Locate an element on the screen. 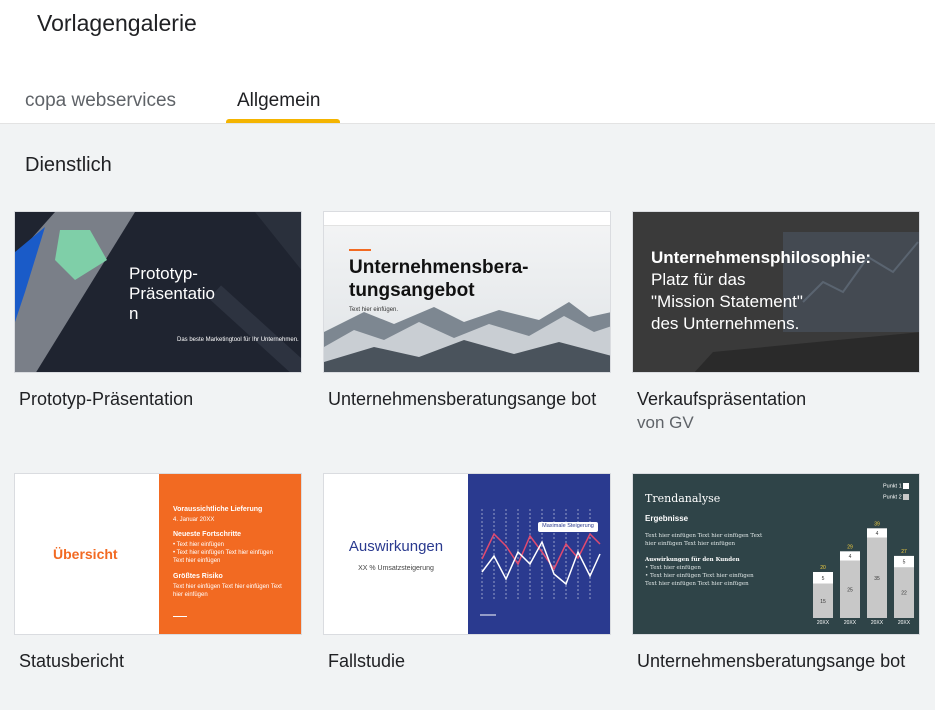 The image size is (935, 710). data-label: 15 is located at coordinates (823, 602).